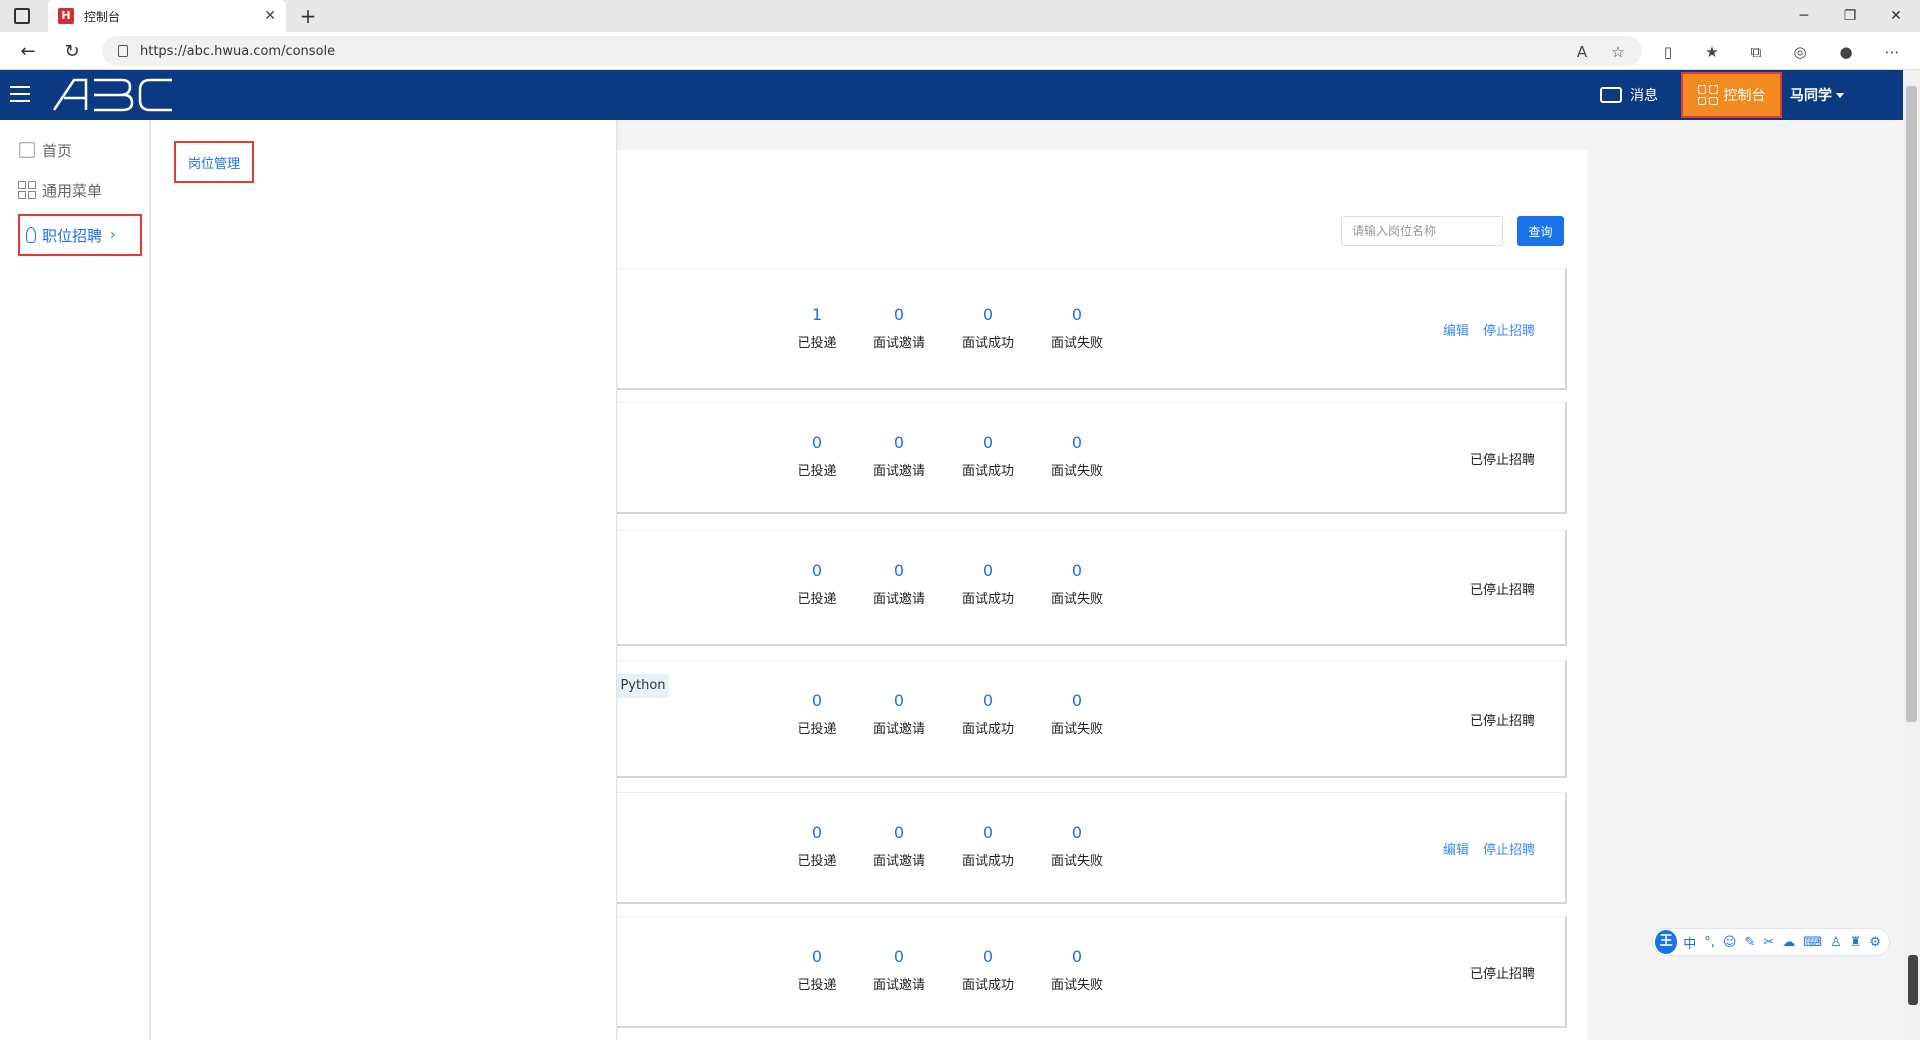 The height and width of the screenshot is (1040, 1920). What do you see at coordinates (1540, 231) in the screenshot?
I see `query-button: 查询` at bounding box center [1540, 231].